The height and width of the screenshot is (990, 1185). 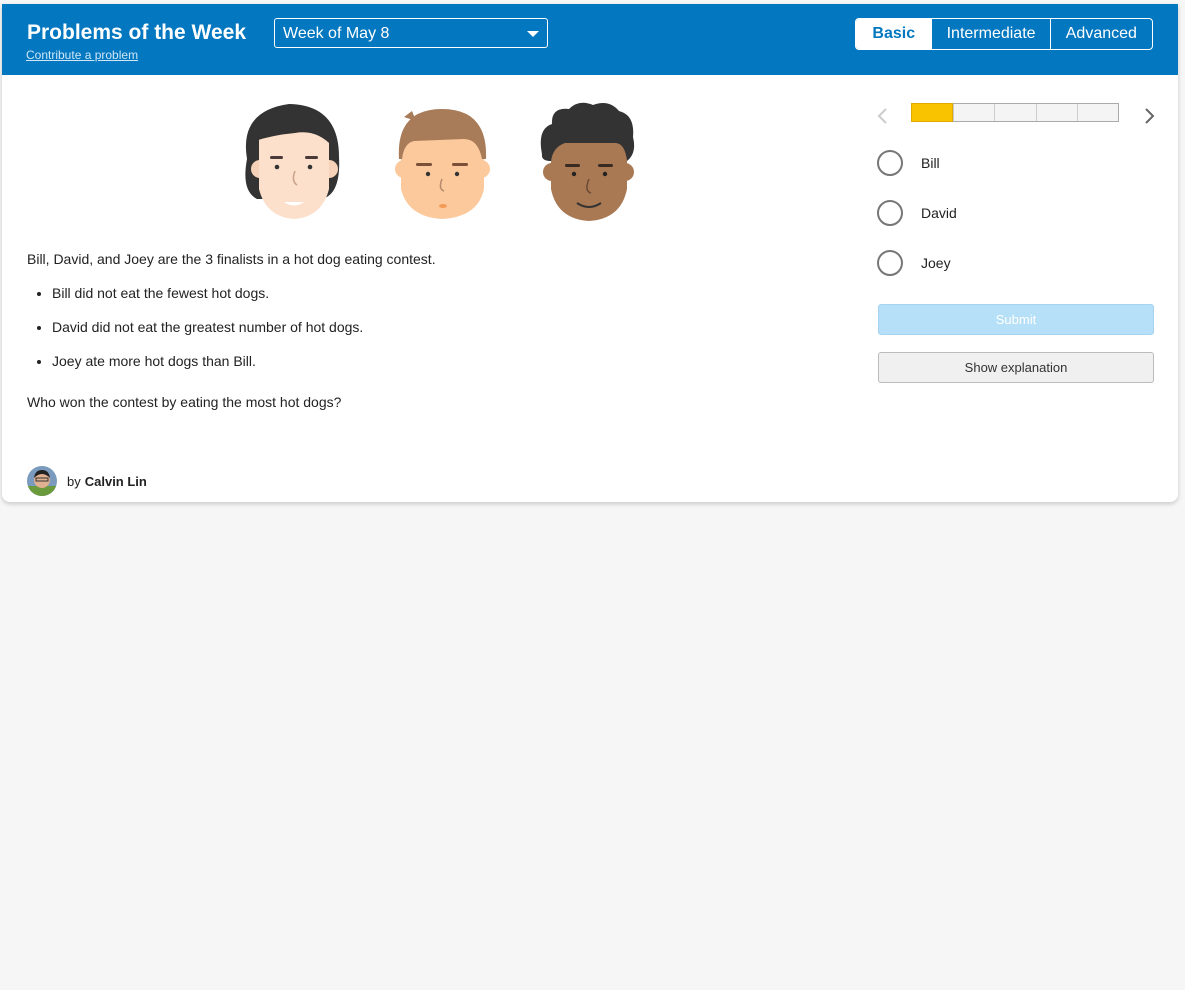 What do you see at coordinates (936, 263) in the screenshot?
I see `option-label: Joey` at bounding box center [936, 263].